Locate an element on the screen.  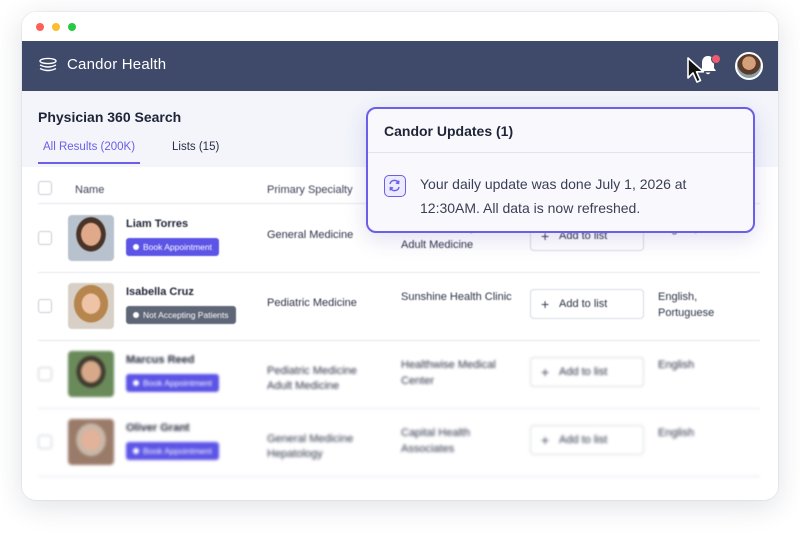
physician-name: Liam Torres is located at coordinates (157, 224).